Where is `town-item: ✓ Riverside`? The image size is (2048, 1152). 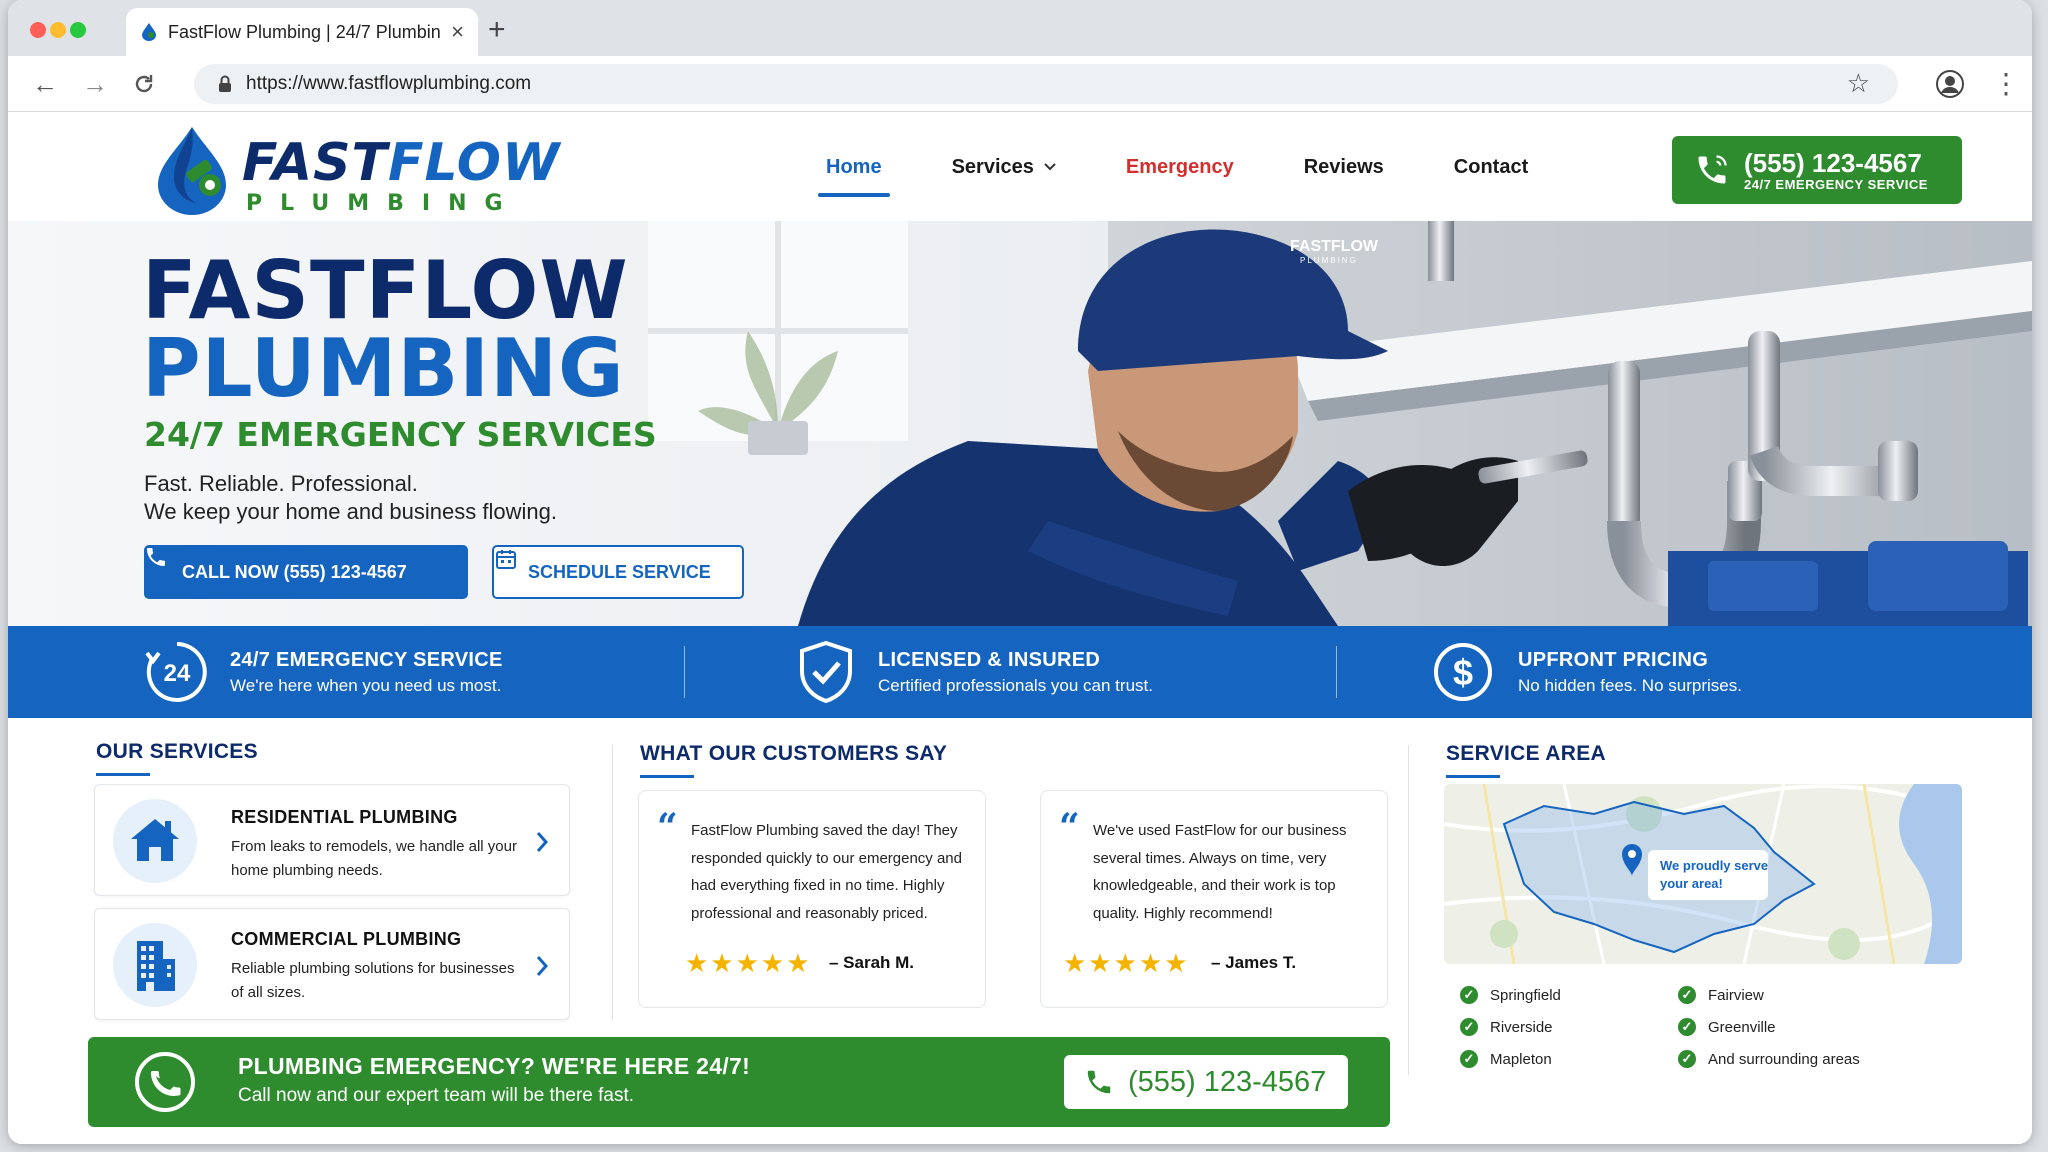 town-item: ✓ Riverside is located at coordinates (1506, 1027).